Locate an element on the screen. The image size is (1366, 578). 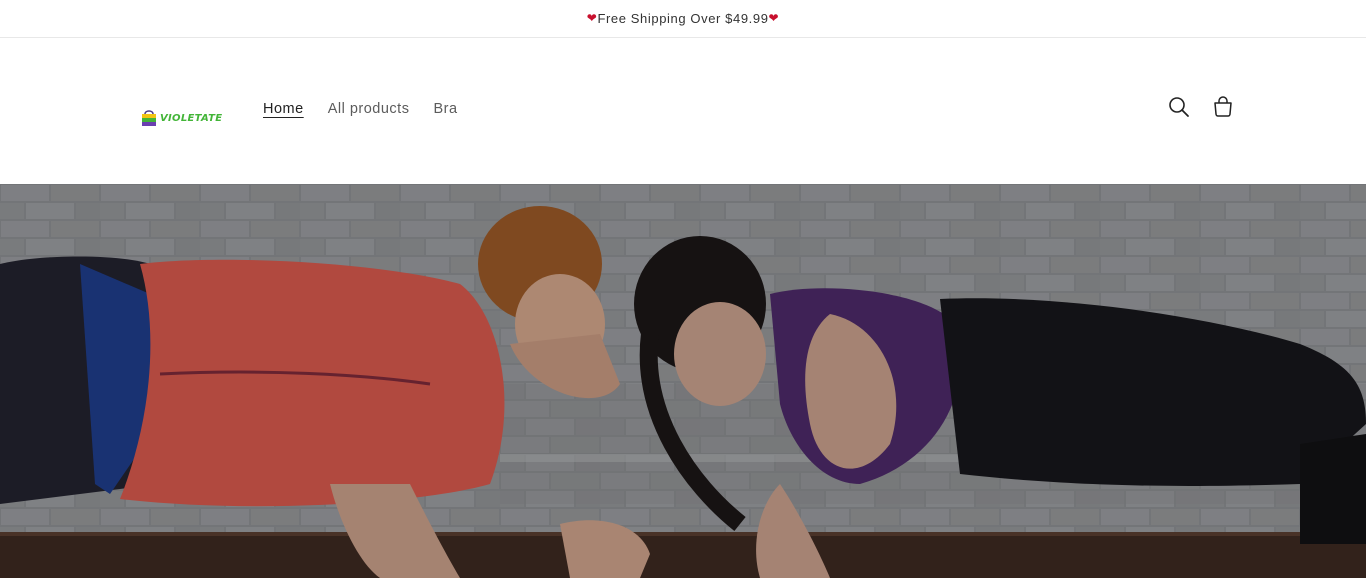
nav-home-link: Home is located at coordinates (283, 110).